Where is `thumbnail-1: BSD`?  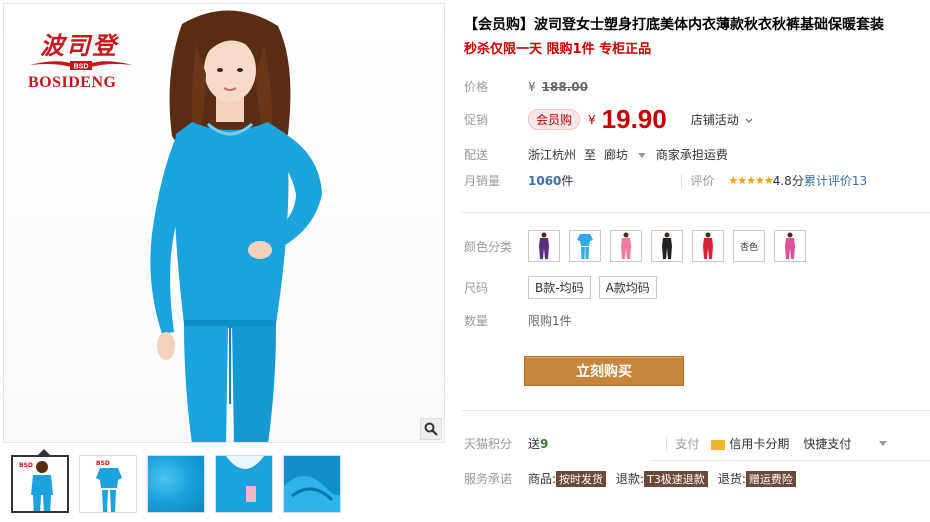
thumbnail-1: BSD is located at coordinates (40, 484).